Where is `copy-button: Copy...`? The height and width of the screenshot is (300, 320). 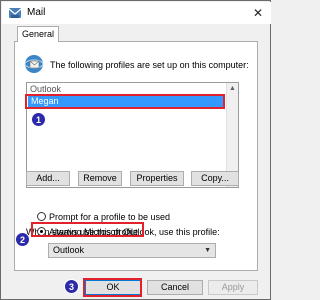
copy-button: Copy... is located at coordinates (215, 178).